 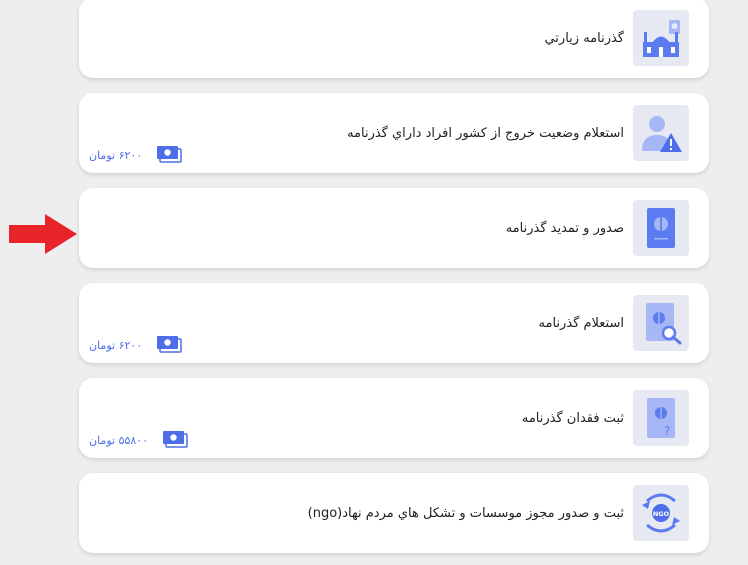 I want to click on service-title: صدور و تمديد گذرنامه, so click(x=564, y=228).